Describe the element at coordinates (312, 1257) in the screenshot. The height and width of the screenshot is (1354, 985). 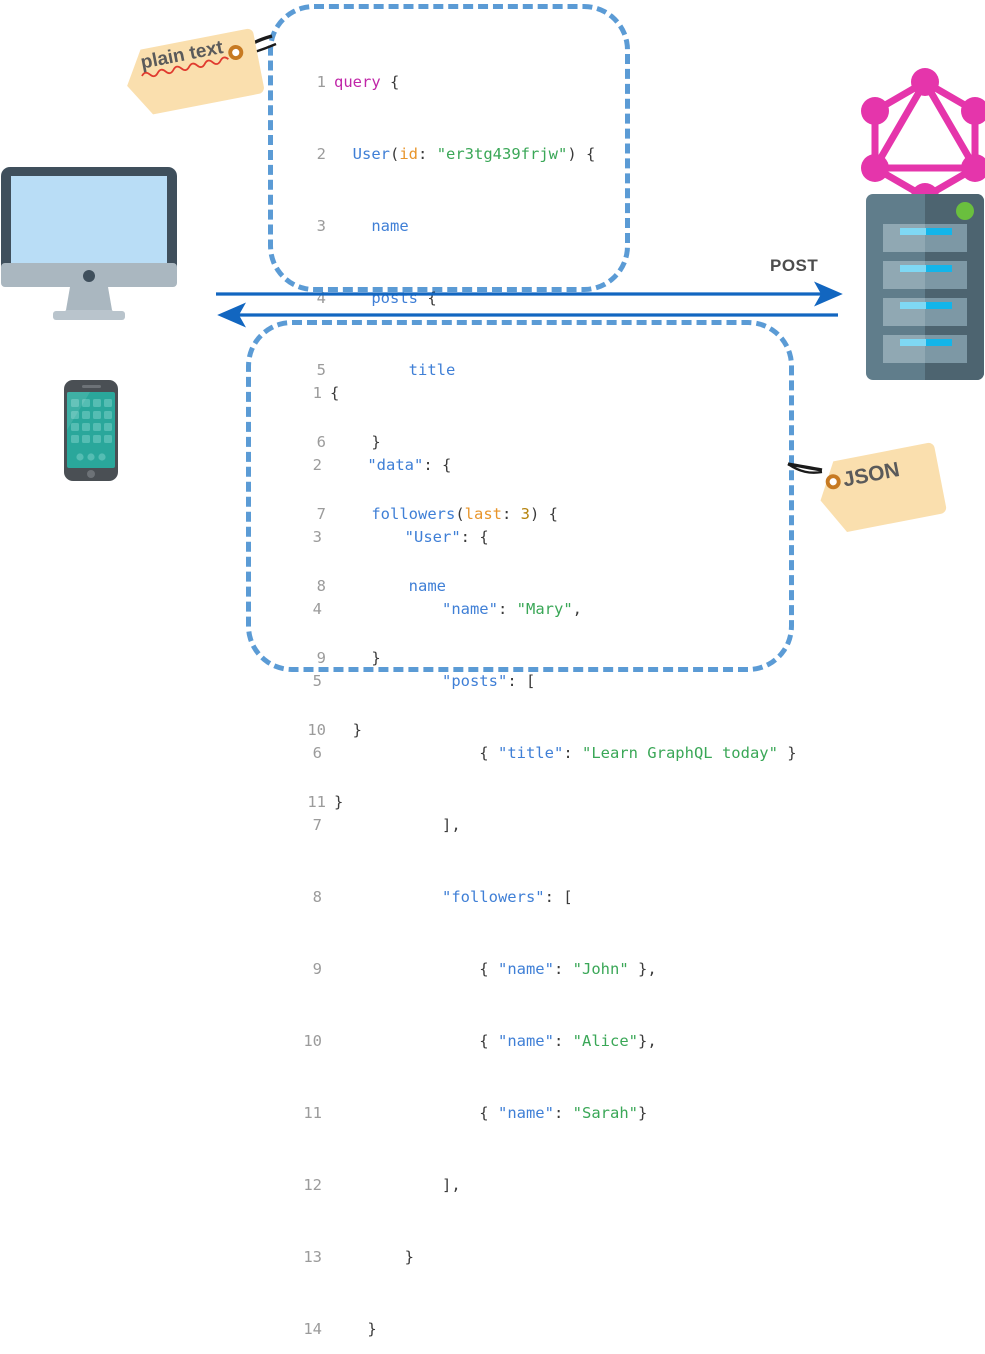
I see `line-number: 13` at that location.